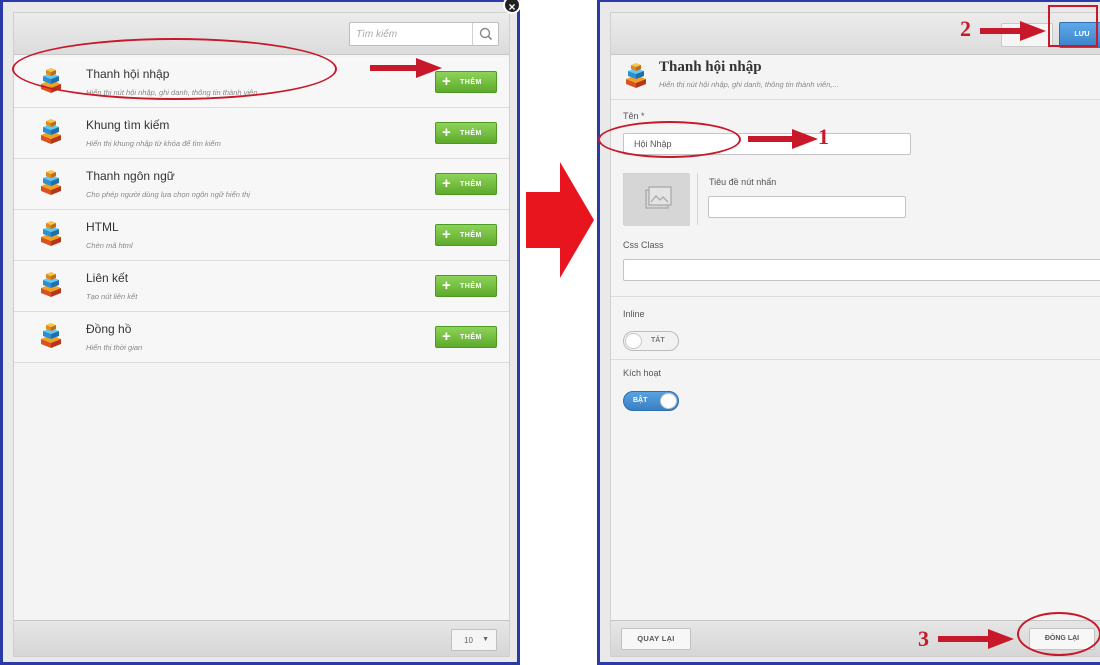 Image resolution: width=1100 pixels, height=665 pixels. What do you see at coordinates (107, 278) in the screenshot?
I see `widget-title: Liên kết` at bounding box center [107, 278].